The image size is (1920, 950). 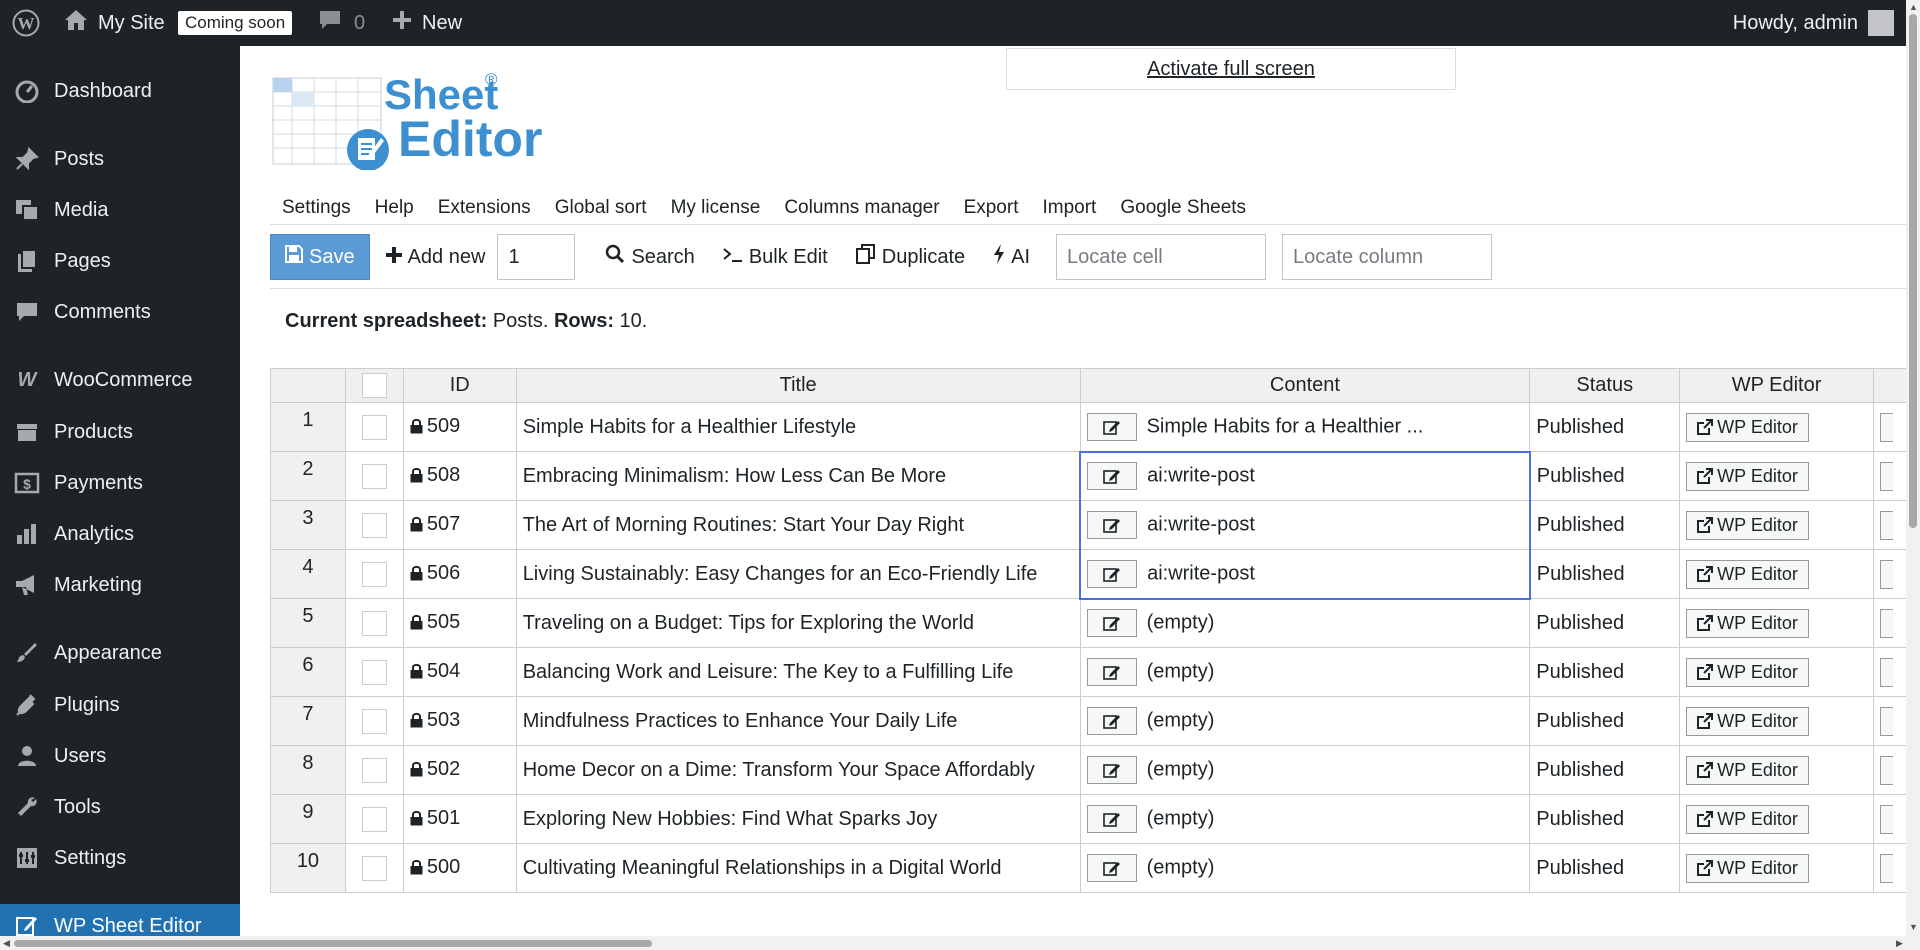 I want to click on sidebar-item-tools: Tools, so click(x=120, y=807).